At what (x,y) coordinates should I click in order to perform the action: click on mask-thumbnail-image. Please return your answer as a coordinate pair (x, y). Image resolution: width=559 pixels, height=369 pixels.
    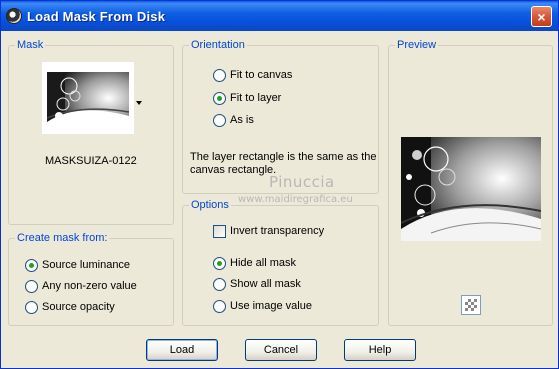
    Looking at the image, I should click on (88, 101).